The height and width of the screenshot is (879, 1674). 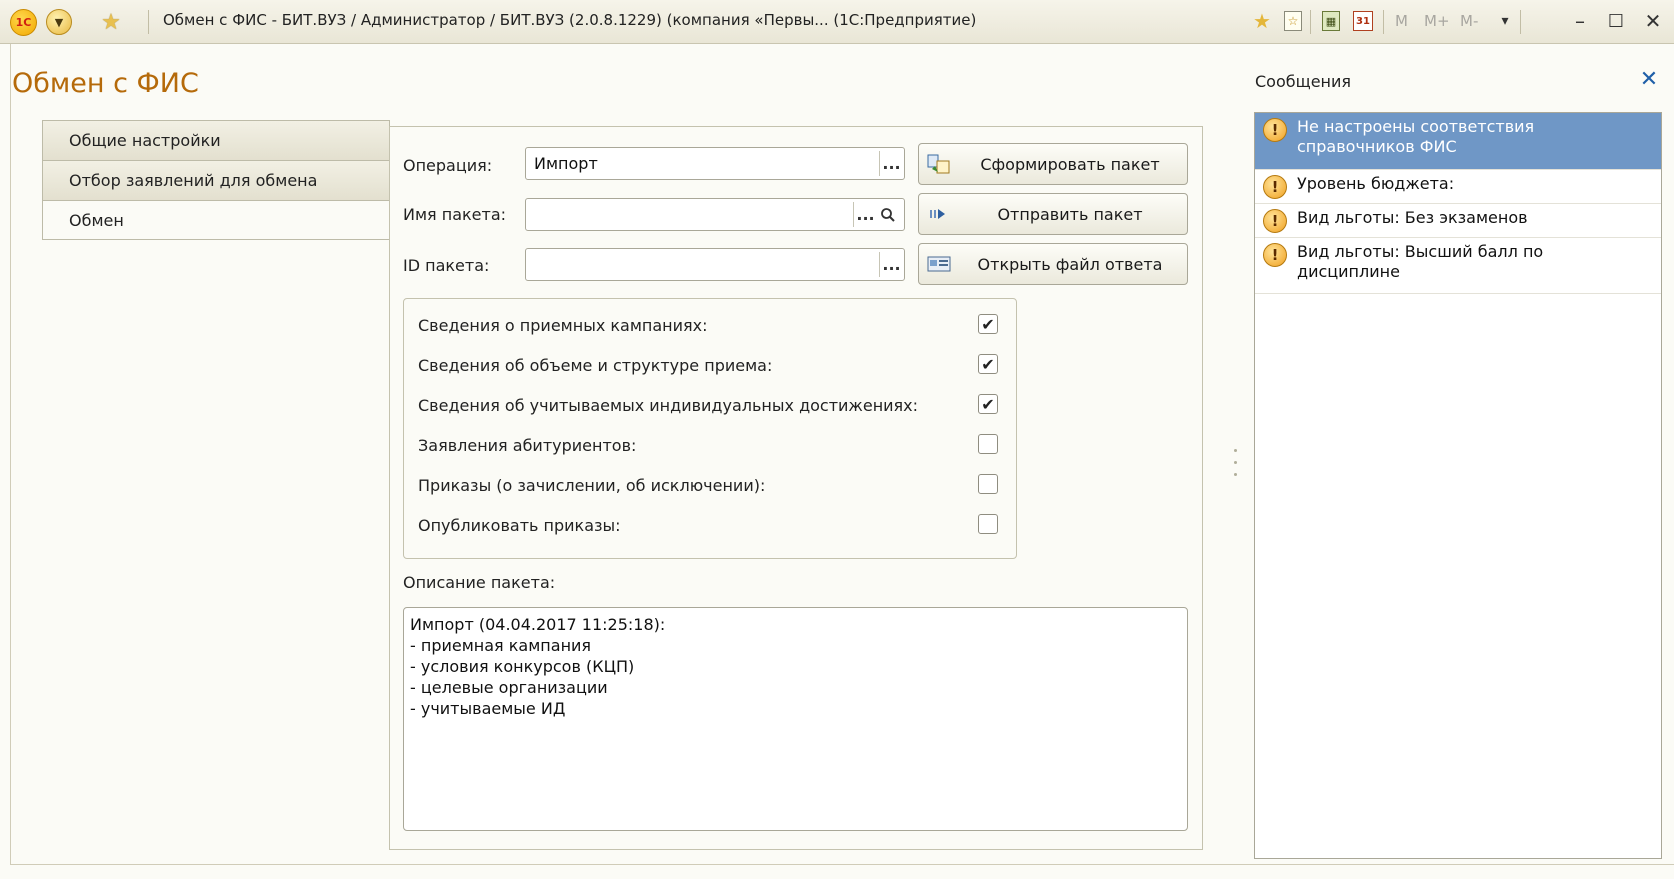 What do you see at coordinates (527, 445) in the screenshot?
I see `check-label: Заявления абитуриентов:` at bounding box center [527, 445].